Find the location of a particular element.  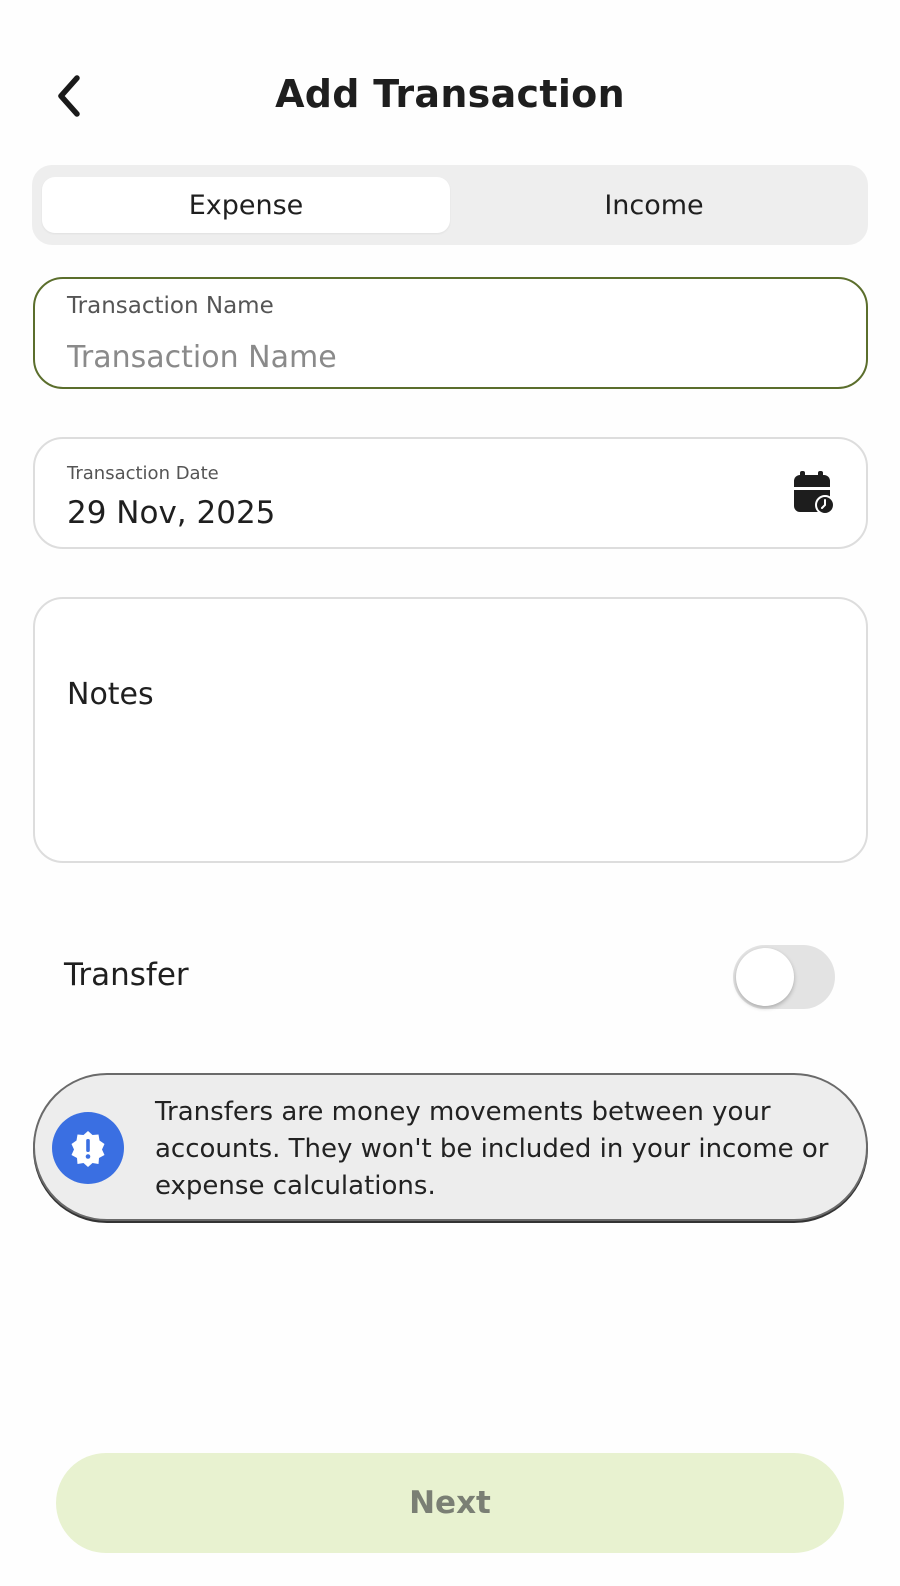

transaction-name-label: Transaction Name is located at coordinates (170, 306).